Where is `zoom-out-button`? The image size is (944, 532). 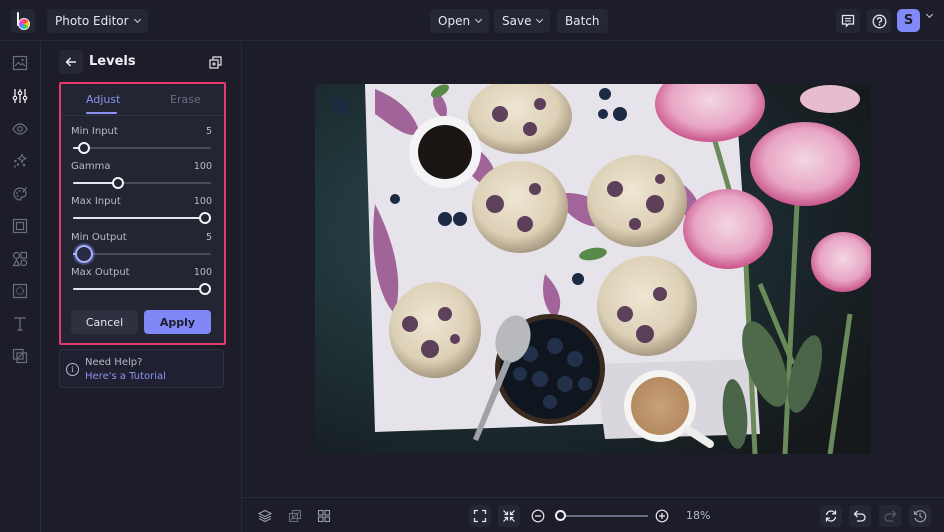
zoom-out-button is located at coordinates (538, 516).